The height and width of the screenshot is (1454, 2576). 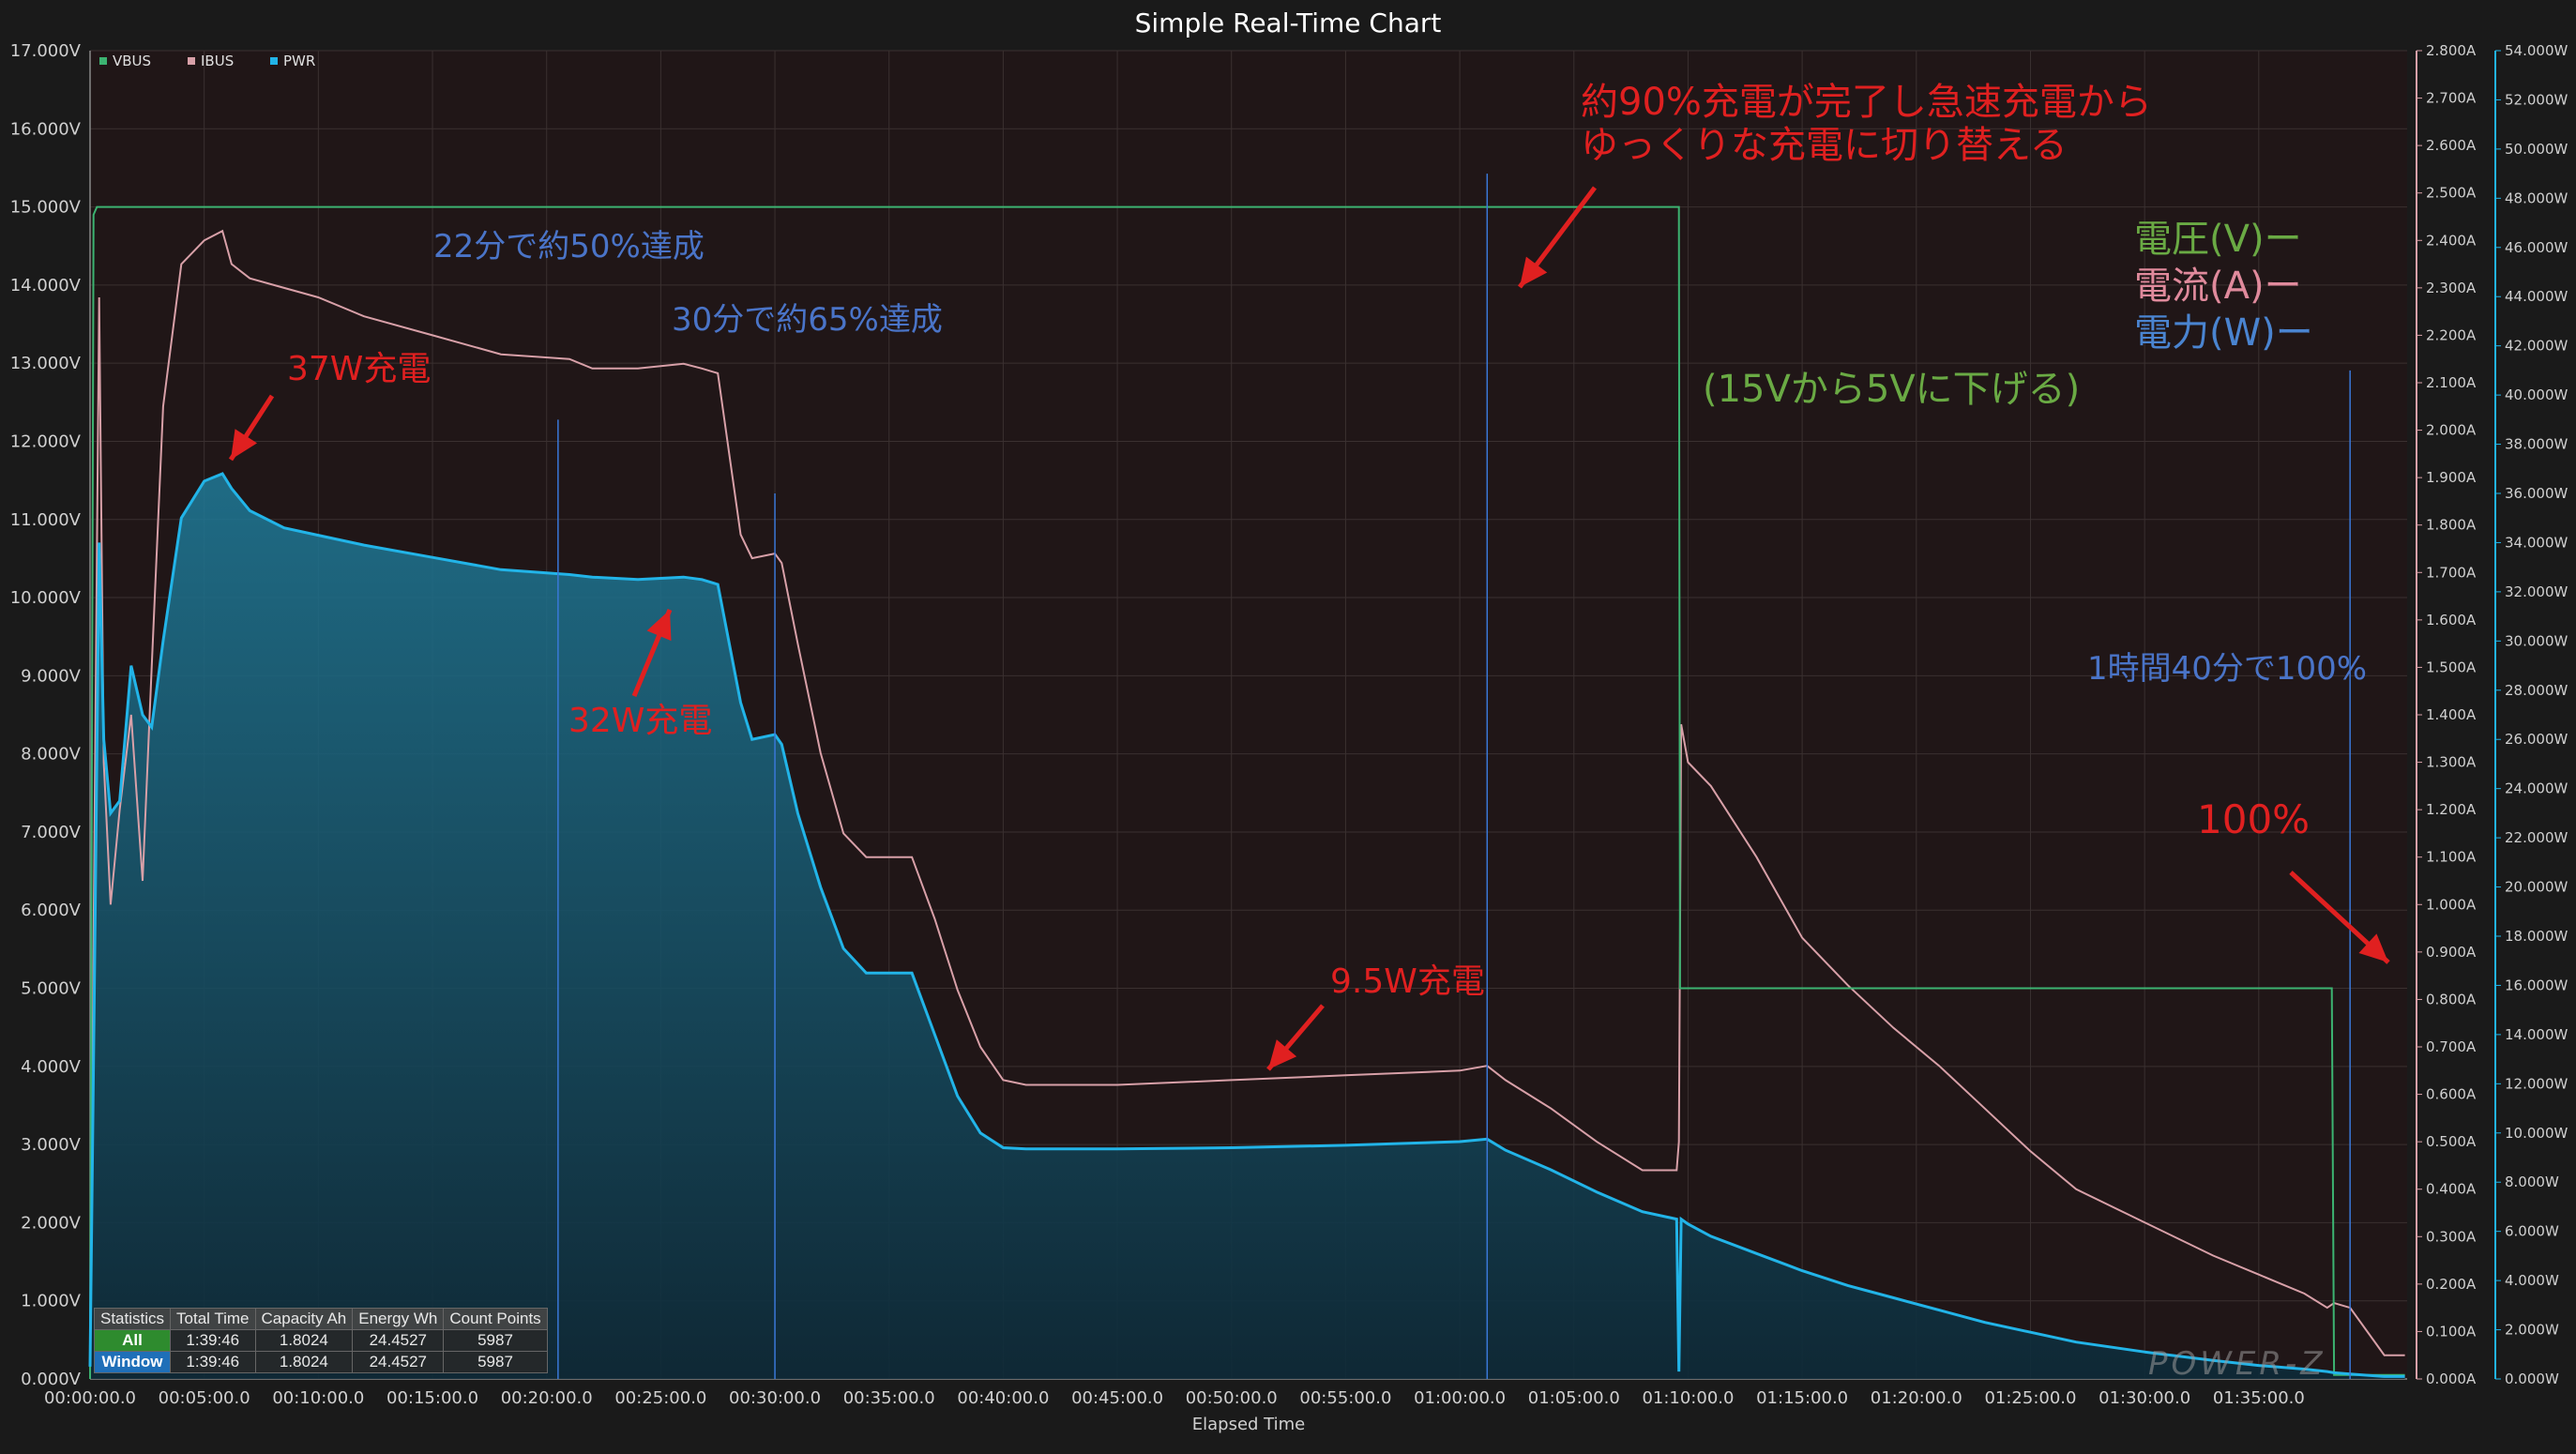 What do you see at coordinates (2223, 333) in the screenshot?
I see `annotation-aW: 電力(W)ー` at bounding box center [2223, 333].